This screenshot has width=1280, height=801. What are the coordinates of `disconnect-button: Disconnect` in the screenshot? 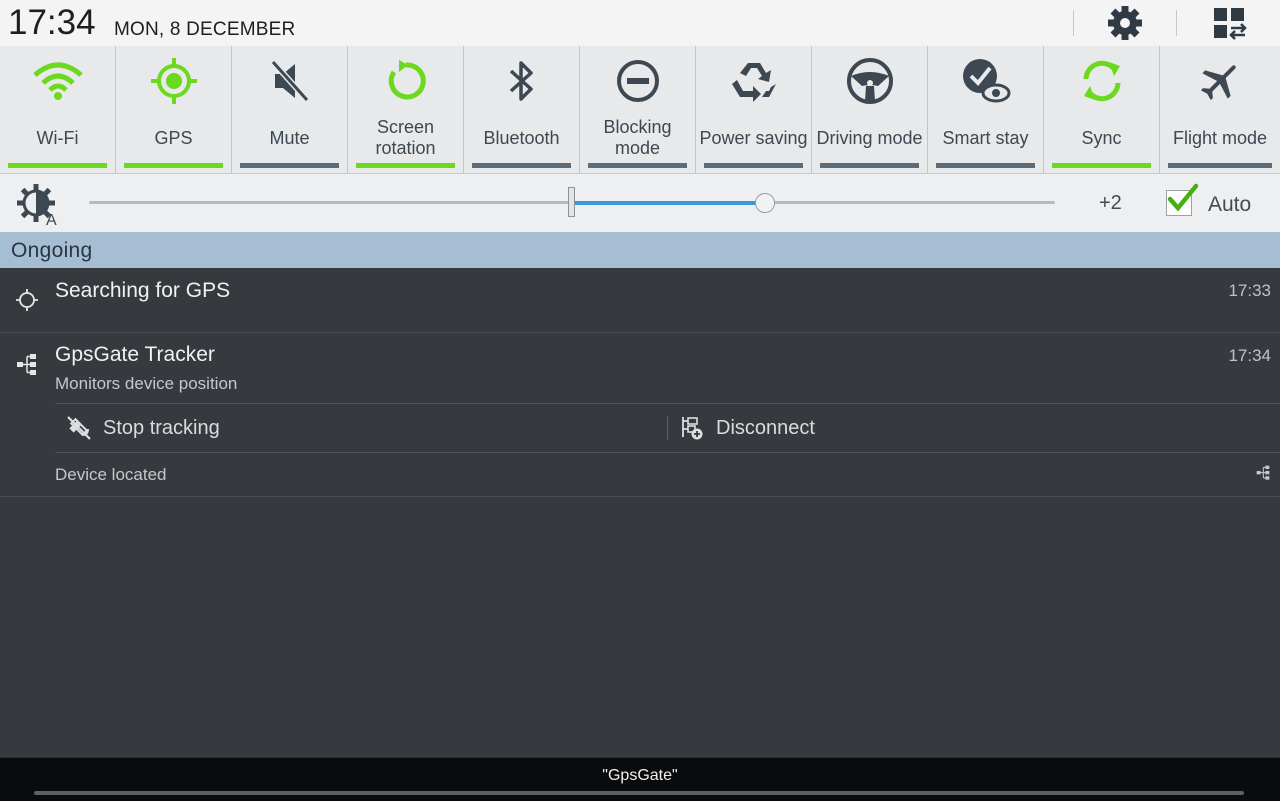 It's located at (974, 428).